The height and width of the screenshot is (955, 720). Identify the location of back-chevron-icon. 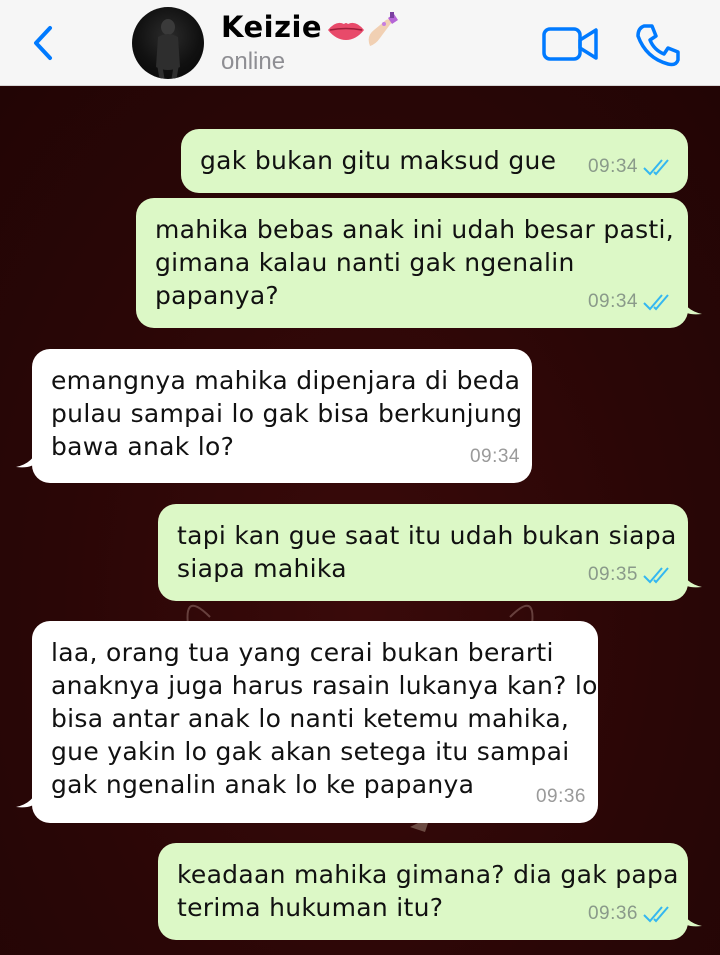
(43, 43).